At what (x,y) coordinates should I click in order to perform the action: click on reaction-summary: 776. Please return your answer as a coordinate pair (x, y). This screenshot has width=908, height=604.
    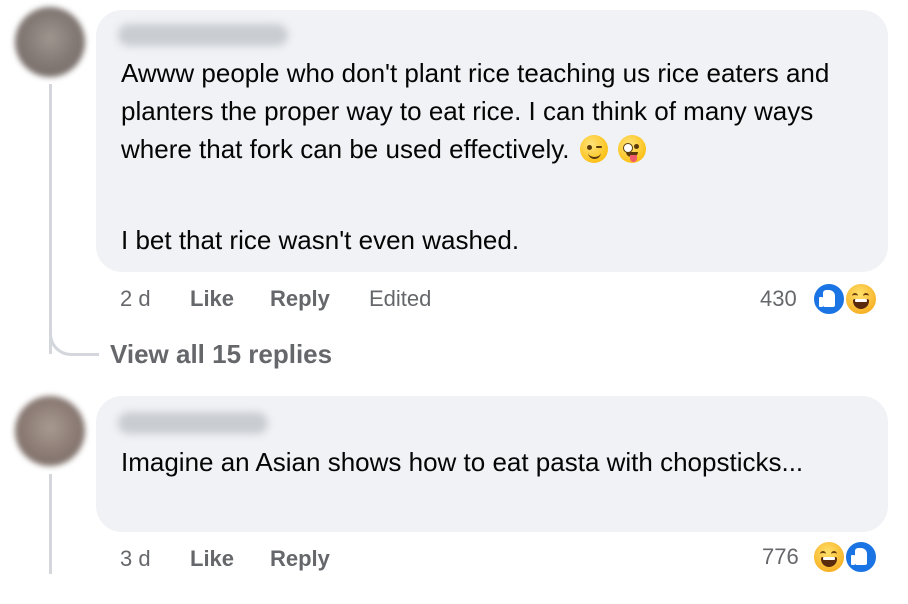
    Looking at the image, I should click on (825, 557).